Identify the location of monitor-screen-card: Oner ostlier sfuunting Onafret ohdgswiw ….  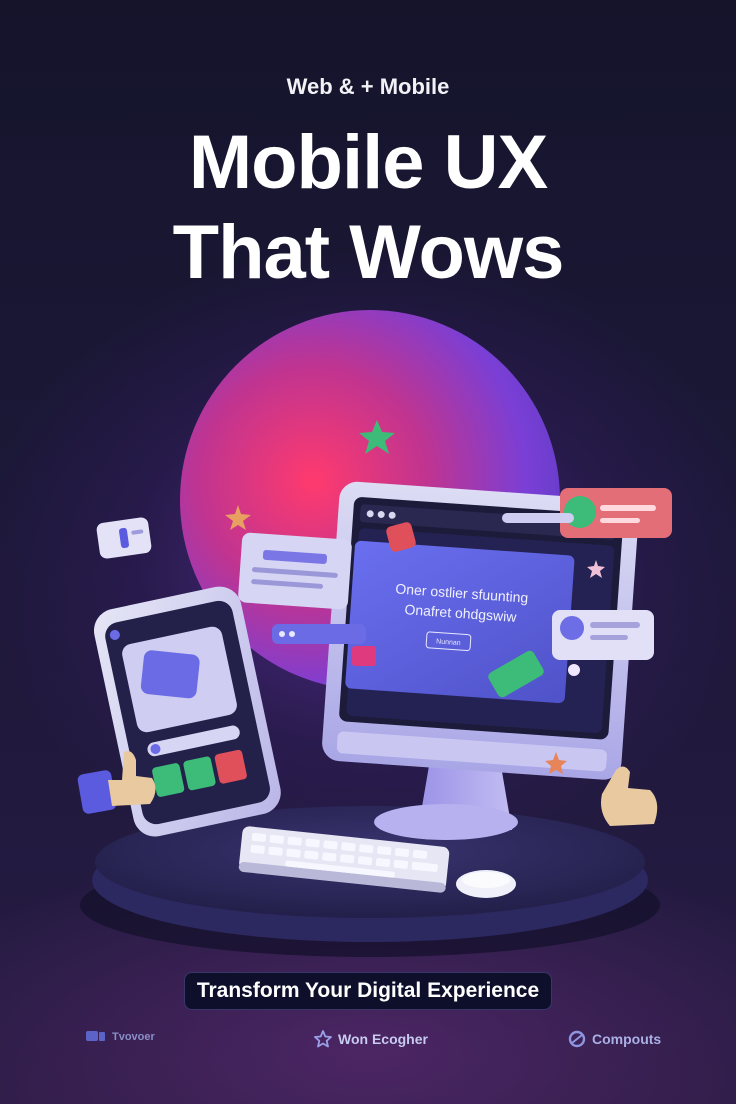
(460, 622).